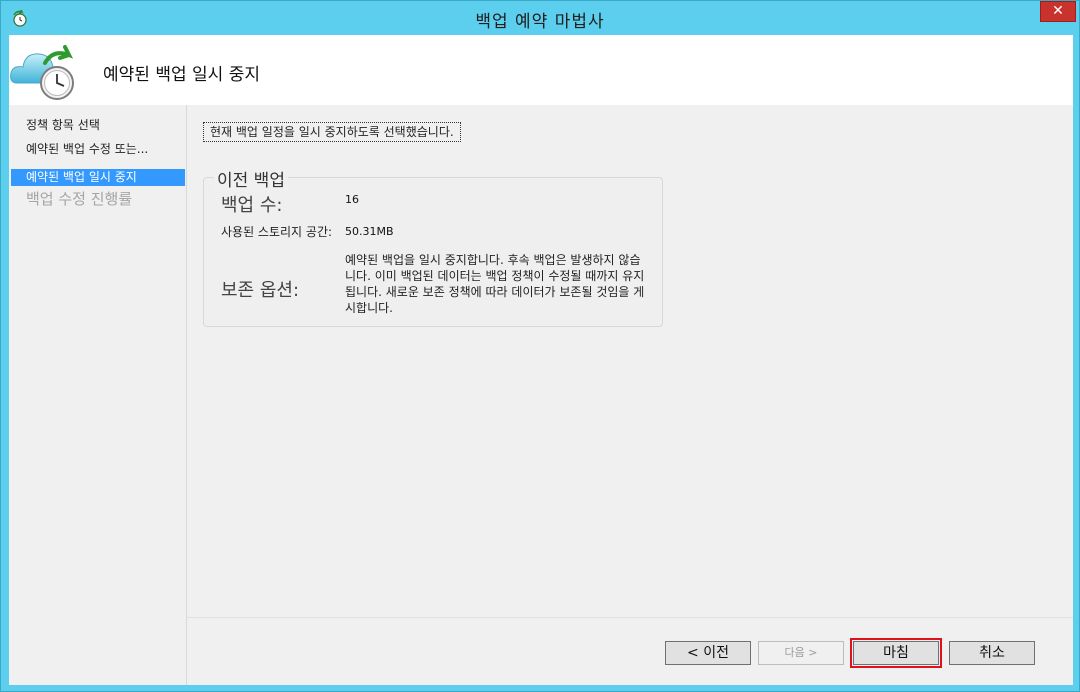 Image resolution: width=1080 pixels, height=692 pixels. What do you see at coordinates (181, 75) in the screenshot?
I see `page-title: 예약된 백업 일시 중지` at bounding box center [181, 75].